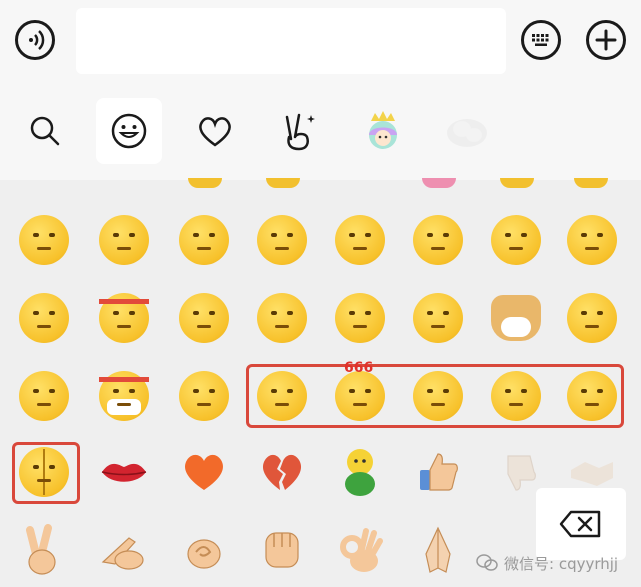  I want to click on emoji-broken-face, so click(44, 472).